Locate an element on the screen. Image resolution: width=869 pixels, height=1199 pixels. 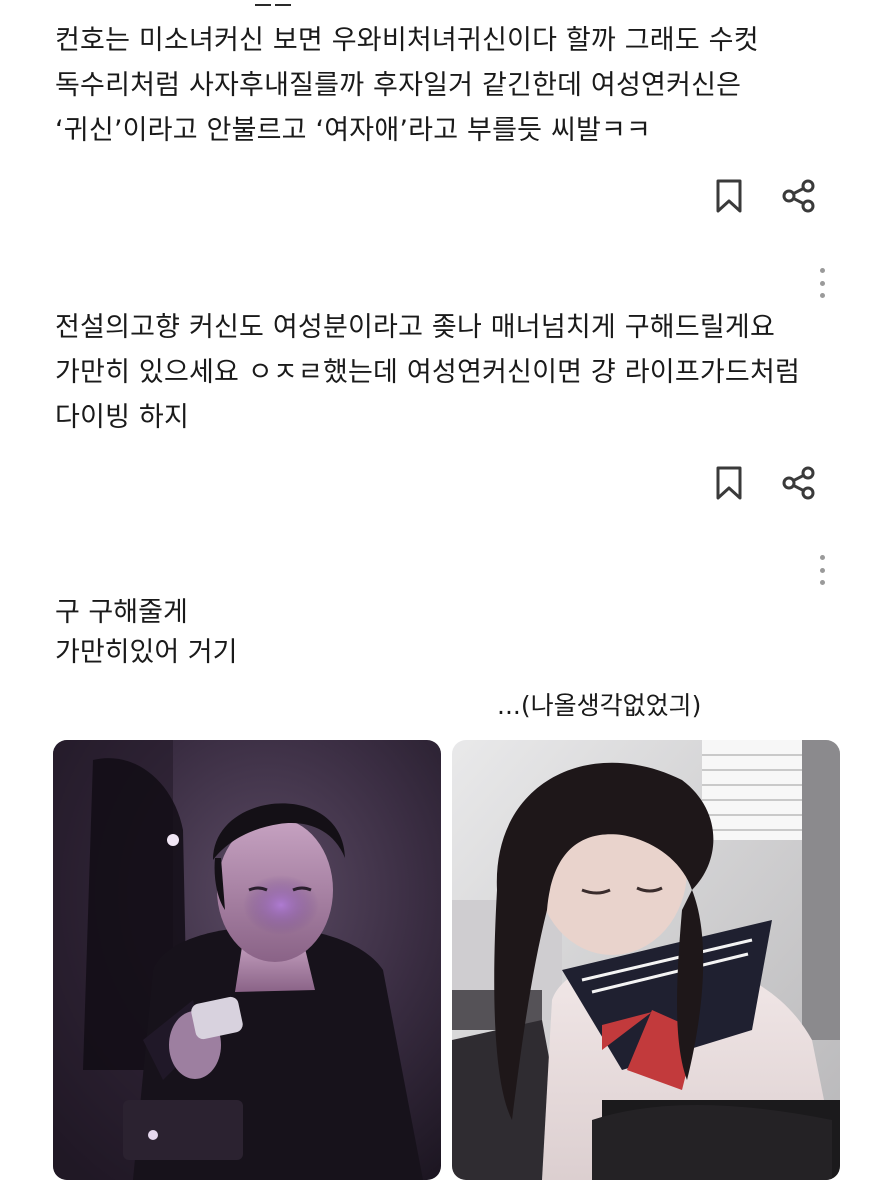
post-line: 컨호는 미소녀커신 보면 우와비처녀귀신이다 할까 그래도 수컷 is located at coordinates (407, 40).